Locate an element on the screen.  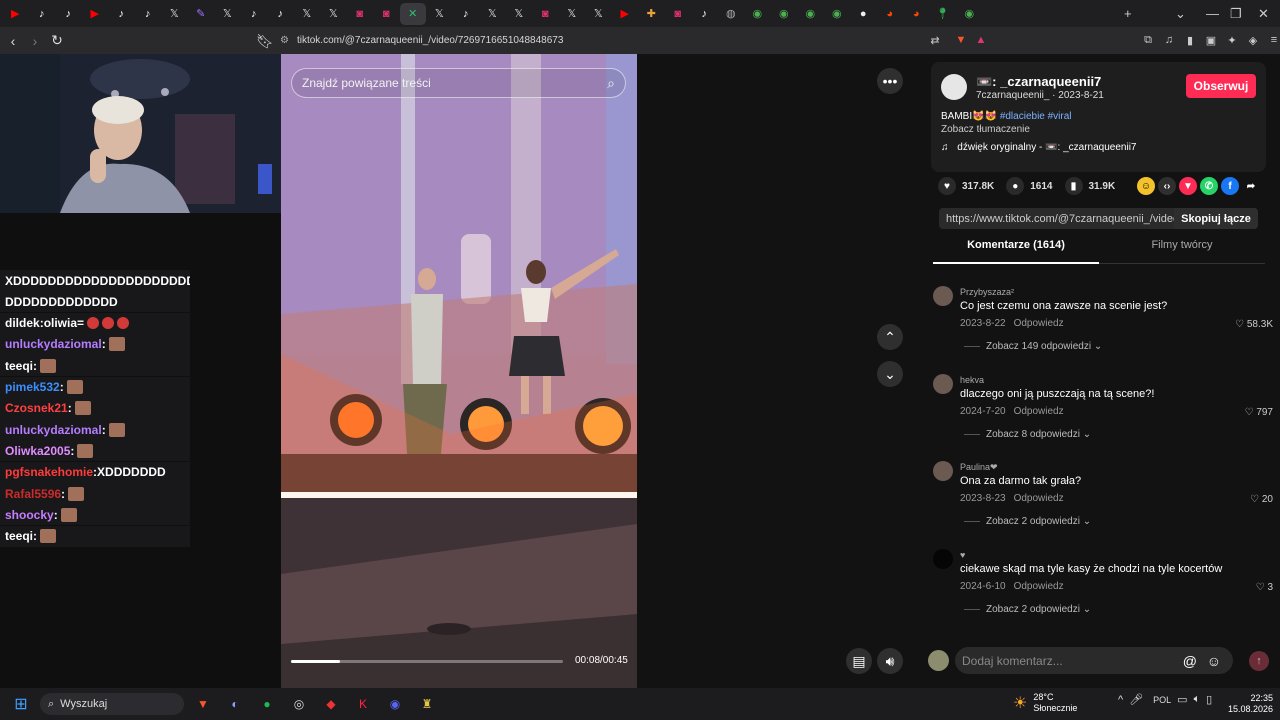
browser-tab-flashcard: ✕ is located at coordinates (412, 13).